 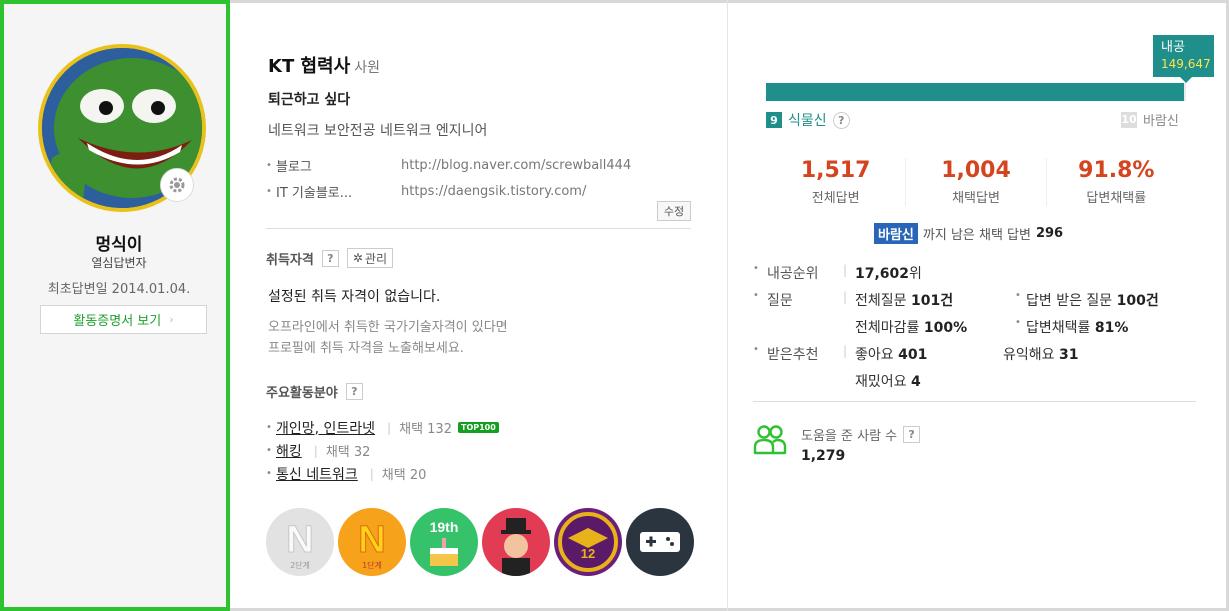 What do you see at coordinates (367, 68) in the screenshot?
I see `company-position: 사원` at bounding box center [367, 68].